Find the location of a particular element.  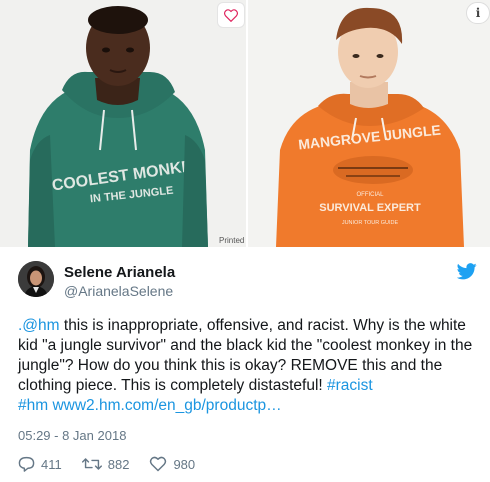

tiger-graphic is located at coordinates (373, 170).